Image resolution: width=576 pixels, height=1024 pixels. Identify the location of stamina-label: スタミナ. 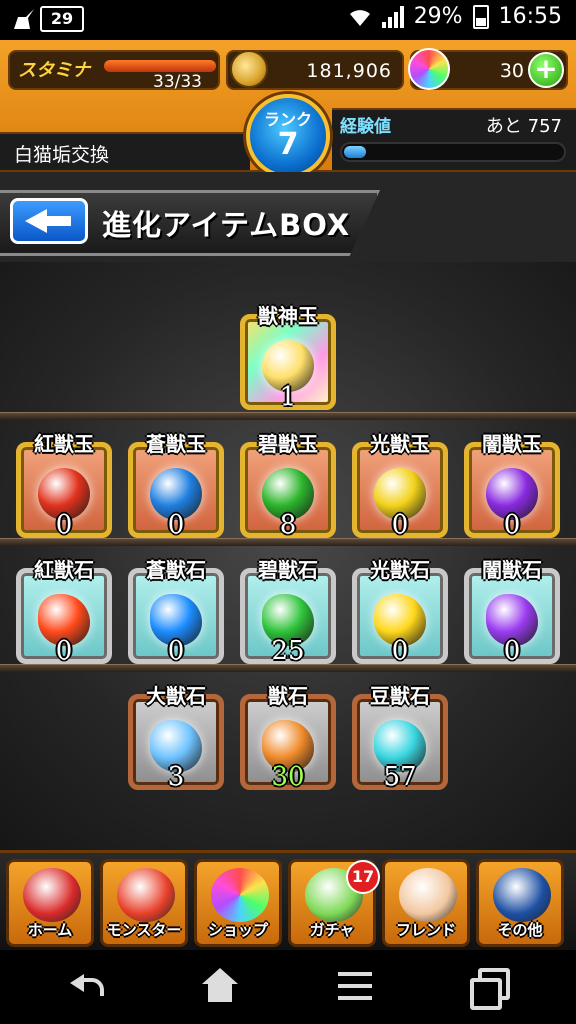
(54, 70).